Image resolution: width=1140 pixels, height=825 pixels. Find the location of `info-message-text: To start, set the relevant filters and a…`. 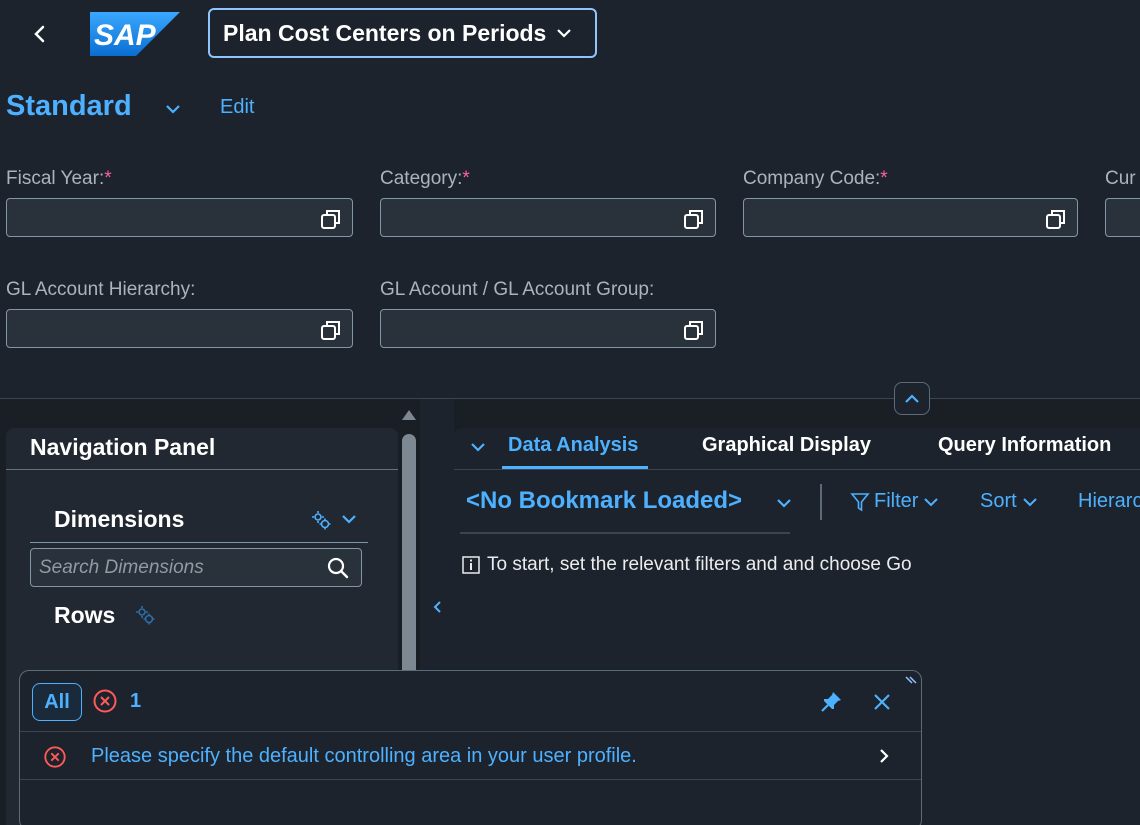

info-message-text: To start, set the relevant filters and a… is located at coordinates (699, 564).